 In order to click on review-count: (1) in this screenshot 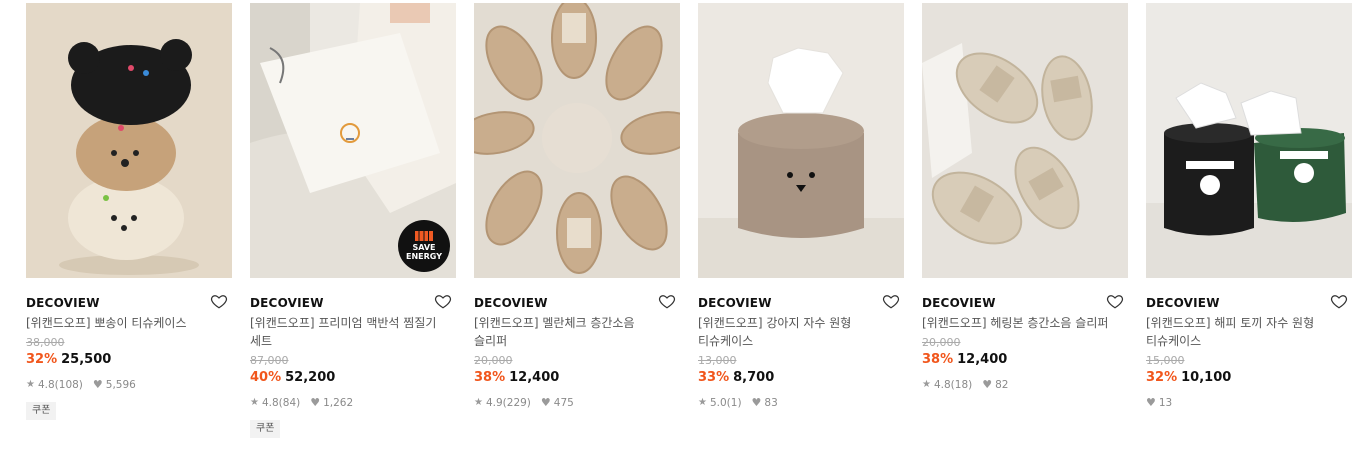, I will do `click(734, 403)`.